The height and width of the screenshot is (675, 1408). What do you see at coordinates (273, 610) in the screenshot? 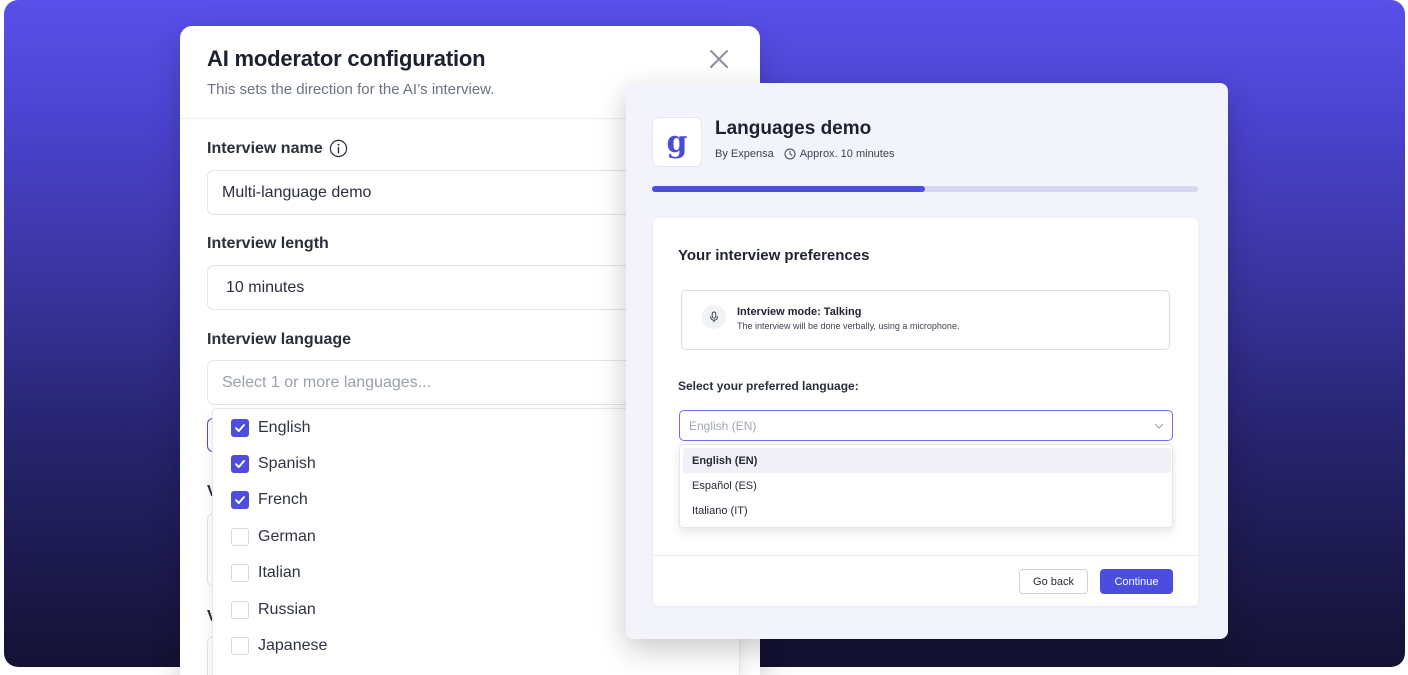
I see `language-option-russian: Russian` at bounding box center [273, 610].